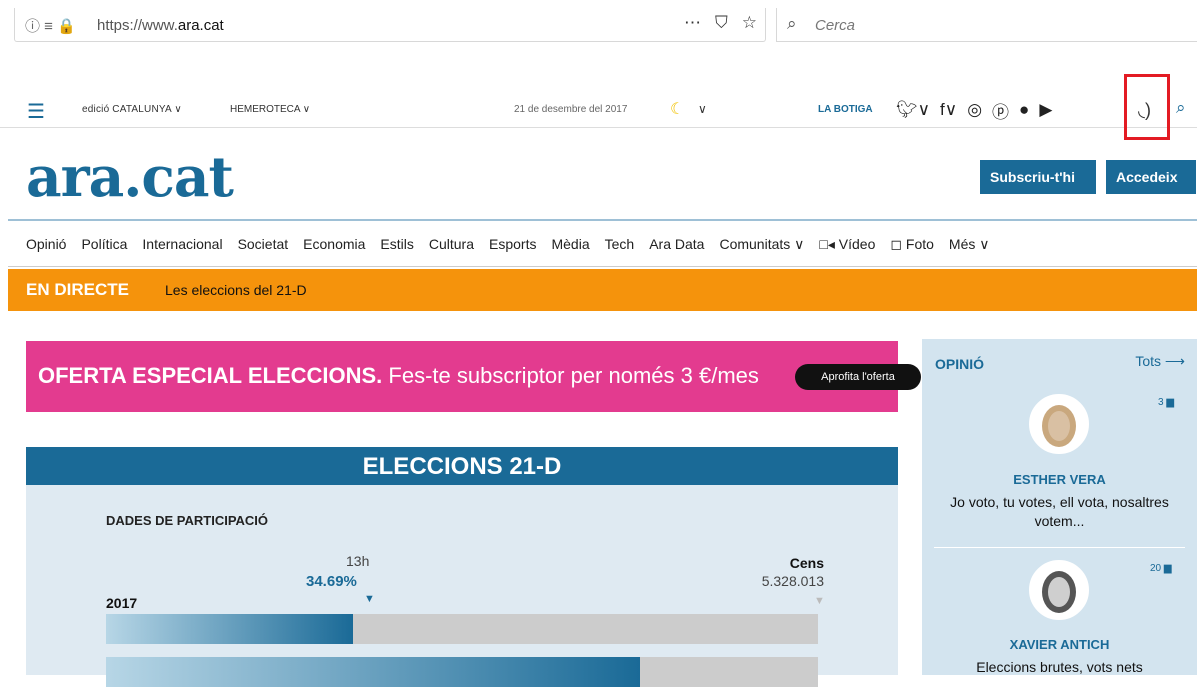 This screenshot has width=1197, height=687. Describe the element at coordinates (358, 561) in the screenshot. I see `hour-label: 13h` at that location.